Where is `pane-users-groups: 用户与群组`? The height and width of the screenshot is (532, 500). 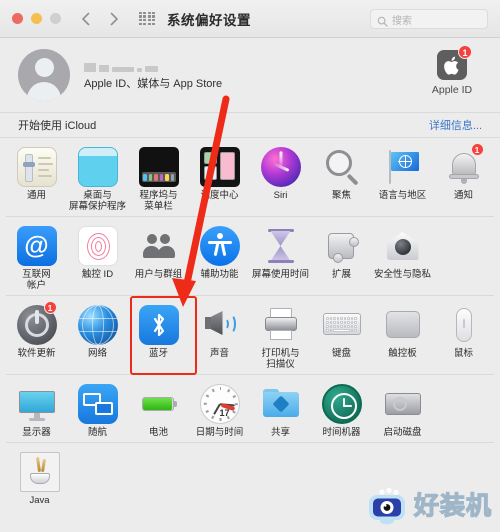
pane-users-groups: 用户与群组 is located at coordinates (158, 257).